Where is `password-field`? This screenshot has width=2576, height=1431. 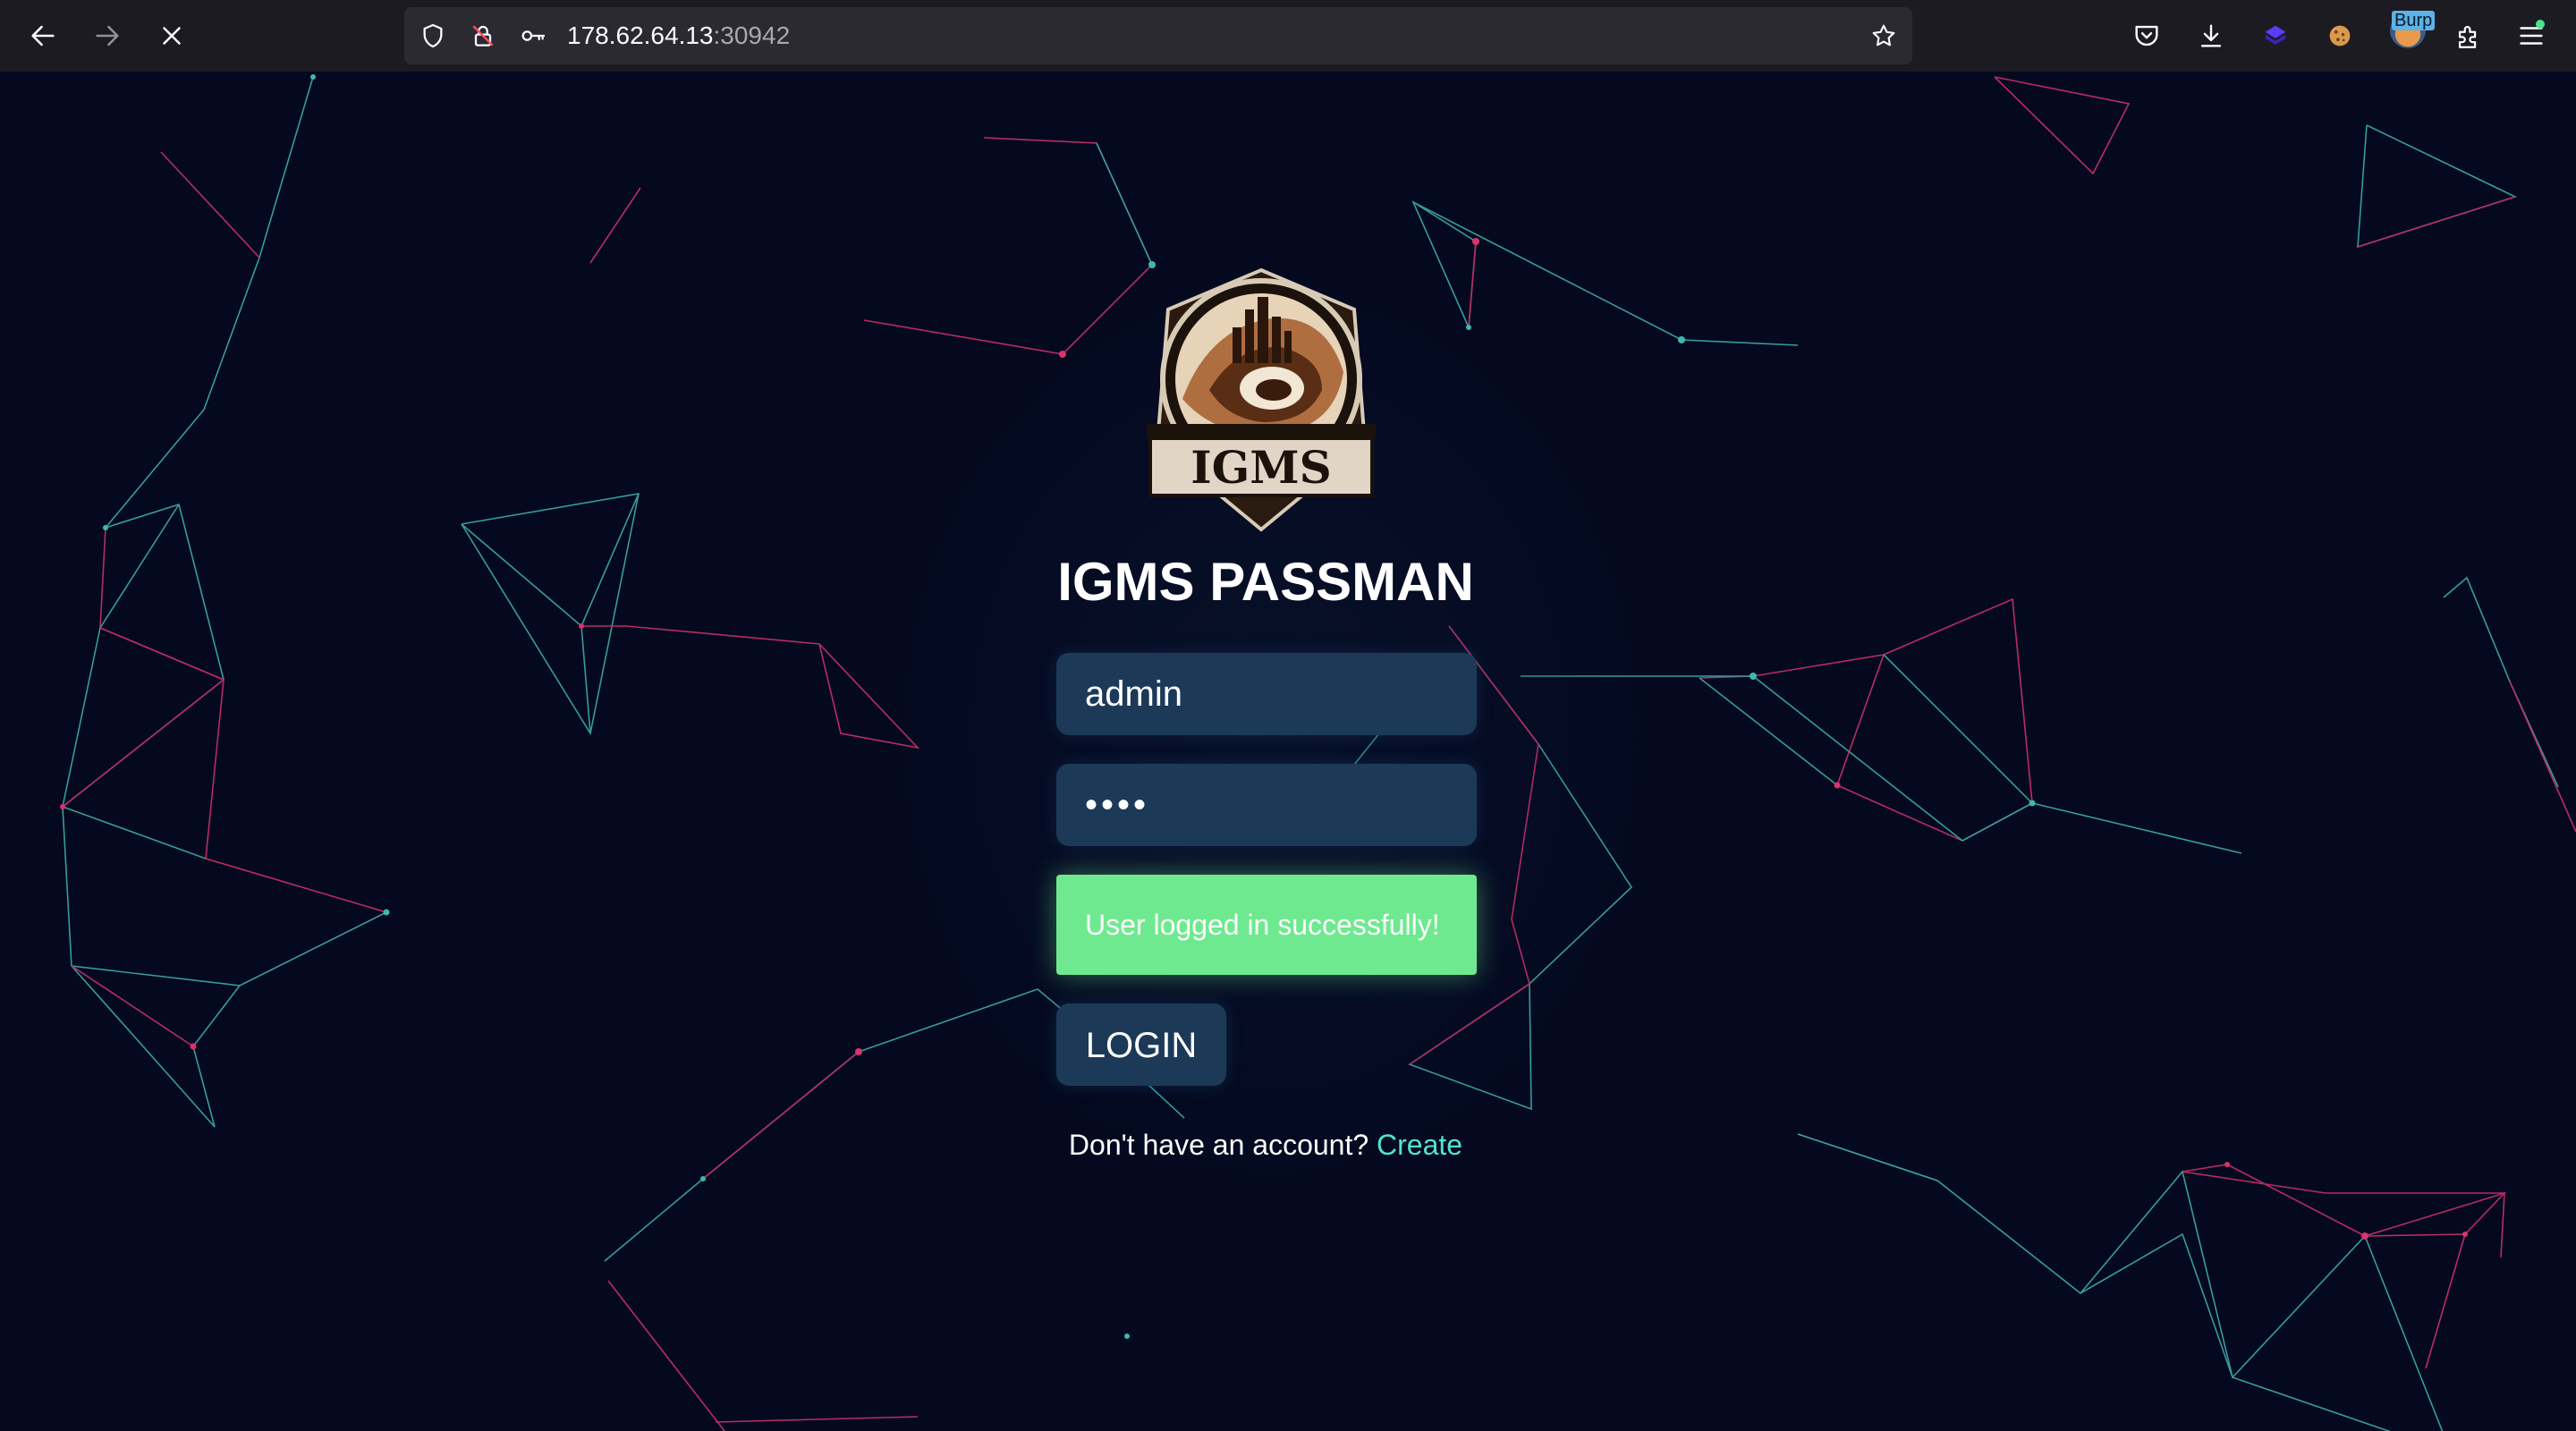 password-field is located at coordinates (1266, 805).